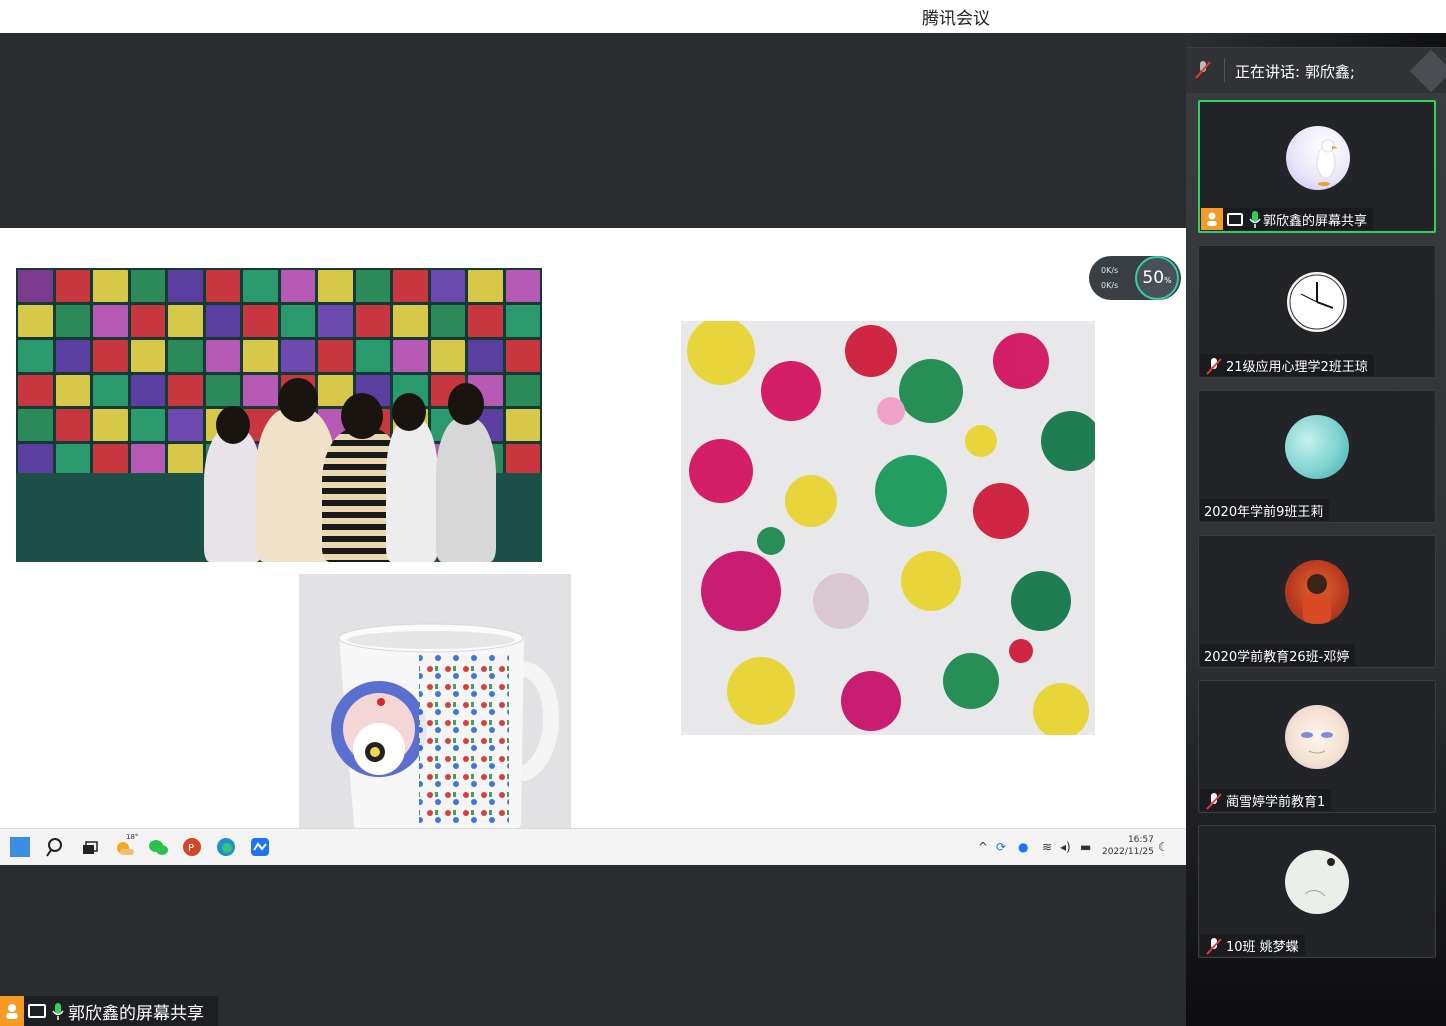  Describe the element at coordinates (1085, 847) in the screenshot. I see `battery-icon: ▬` at that location.